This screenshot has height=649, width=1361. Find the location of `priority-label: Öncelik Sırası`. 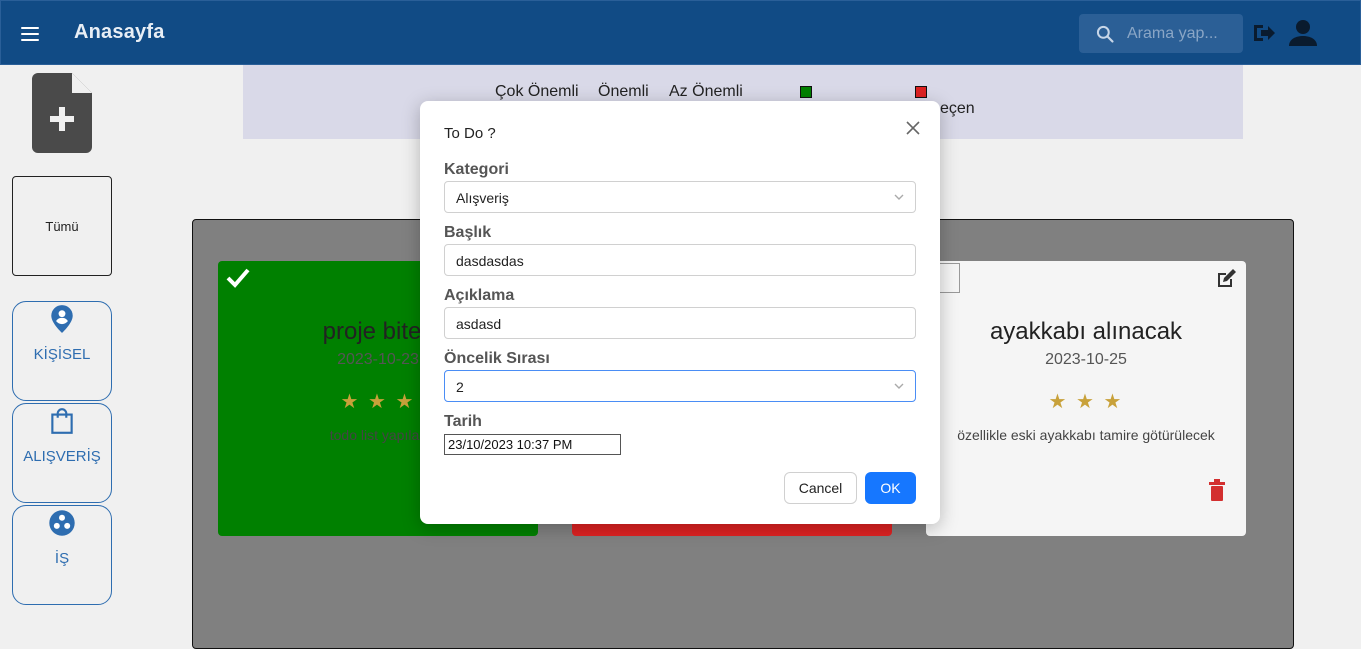

priority-label: Öncelik Sırası is located at coordinates (497, 358).